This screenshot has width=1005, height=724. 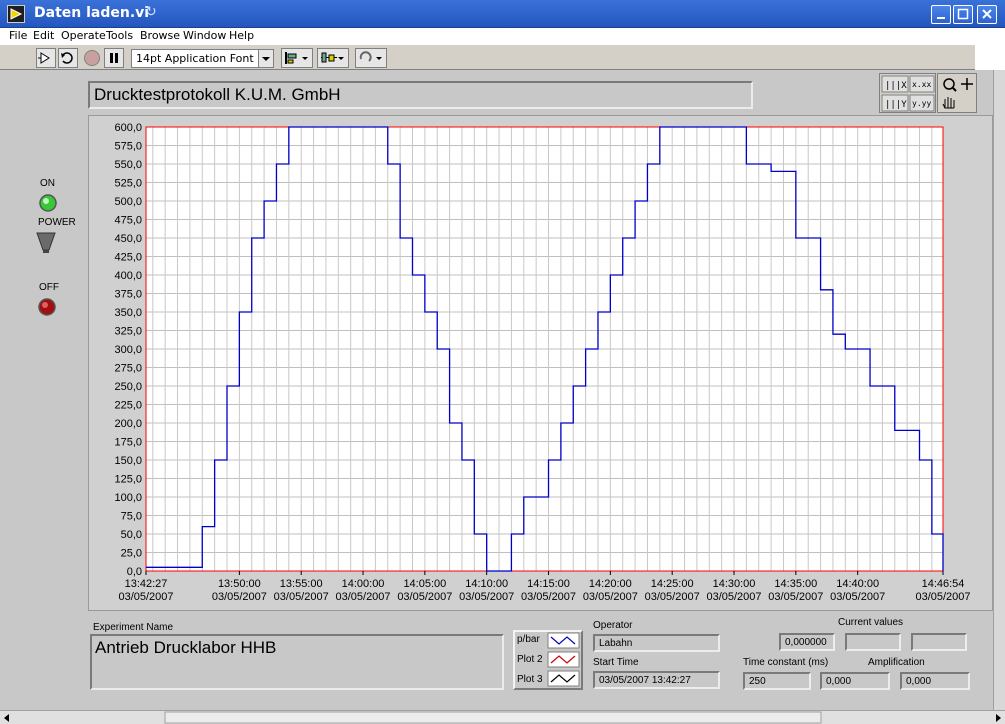 What do you see at coordinates (160, 35) in the screenshot?
I see `menu-browse: Browse` at bounding box center [160, 35].